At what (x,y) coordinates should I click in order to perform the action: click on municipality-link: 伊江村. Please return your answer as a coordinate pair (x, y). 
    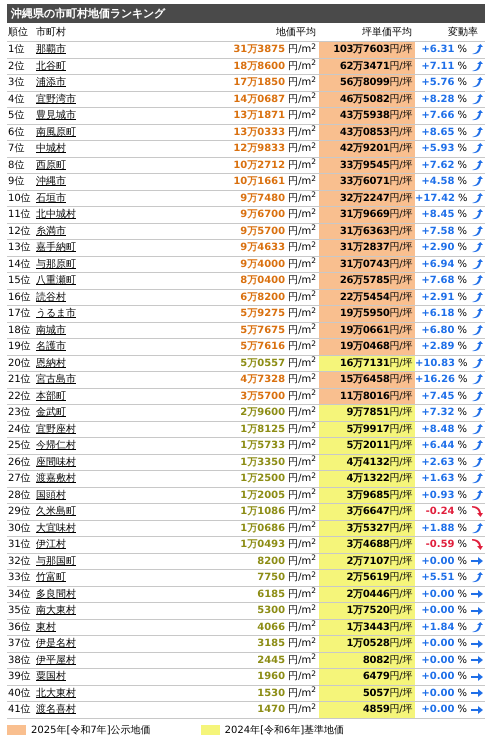
    Looking at the image, I should click on (86, 544).